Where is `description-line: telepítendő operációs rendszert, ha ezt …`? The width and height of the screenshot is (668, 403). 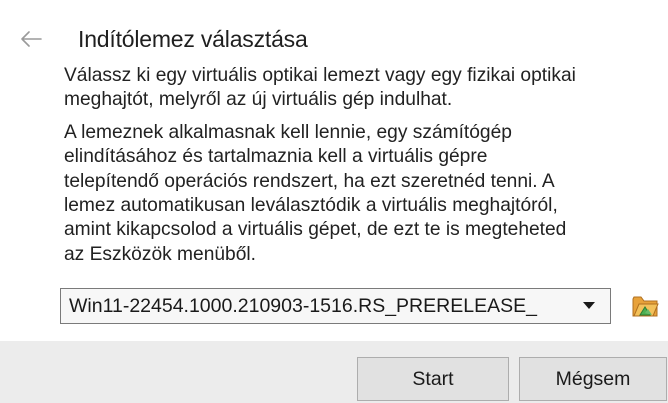 description-line: telepítendő operációs rendszert, ha ezt … is located at coordinates (309, 181).